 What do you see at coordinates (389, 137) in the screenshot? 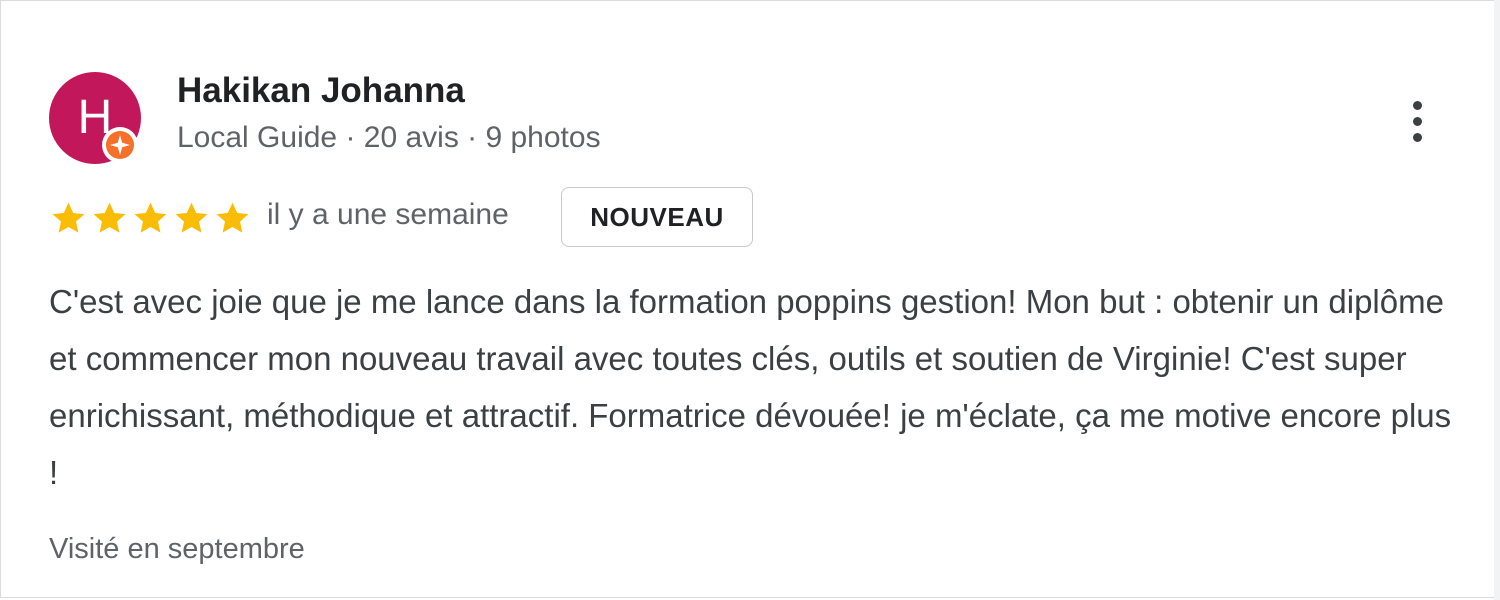
I see `reviewer-meta: Local Guide · 20 avis · 9 photos` at bounding box center [389, 137].